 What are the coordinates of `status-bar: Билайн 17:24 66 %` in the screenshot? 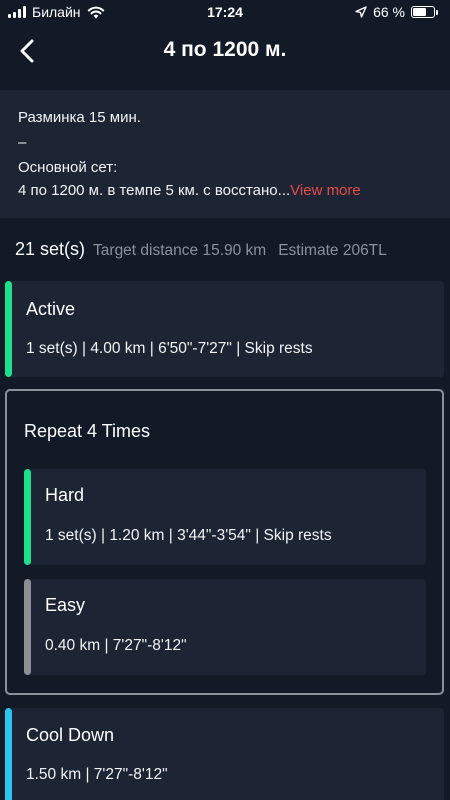 It's located at (225, 13).